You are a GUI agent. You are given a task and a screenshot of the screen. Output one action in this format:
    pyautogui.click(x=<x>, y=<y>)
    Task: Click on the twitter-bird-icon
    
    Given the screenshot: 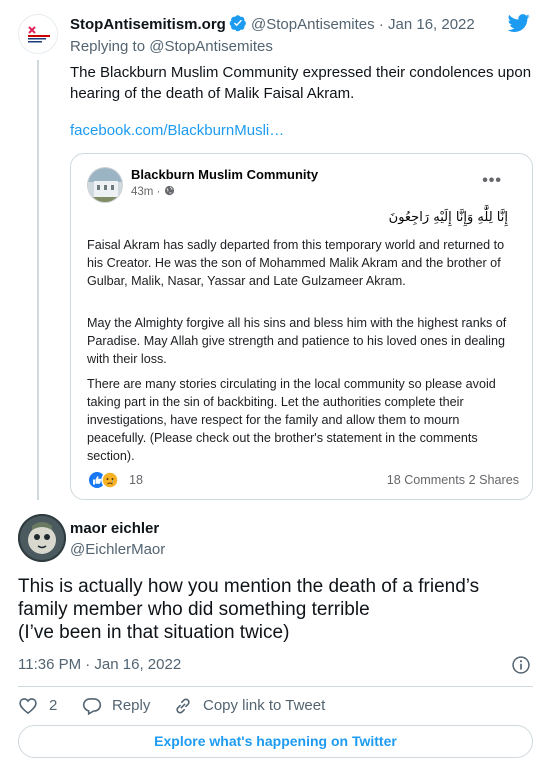 What is the action you would take?
    pyautogui.click(x=519, y=23)
    